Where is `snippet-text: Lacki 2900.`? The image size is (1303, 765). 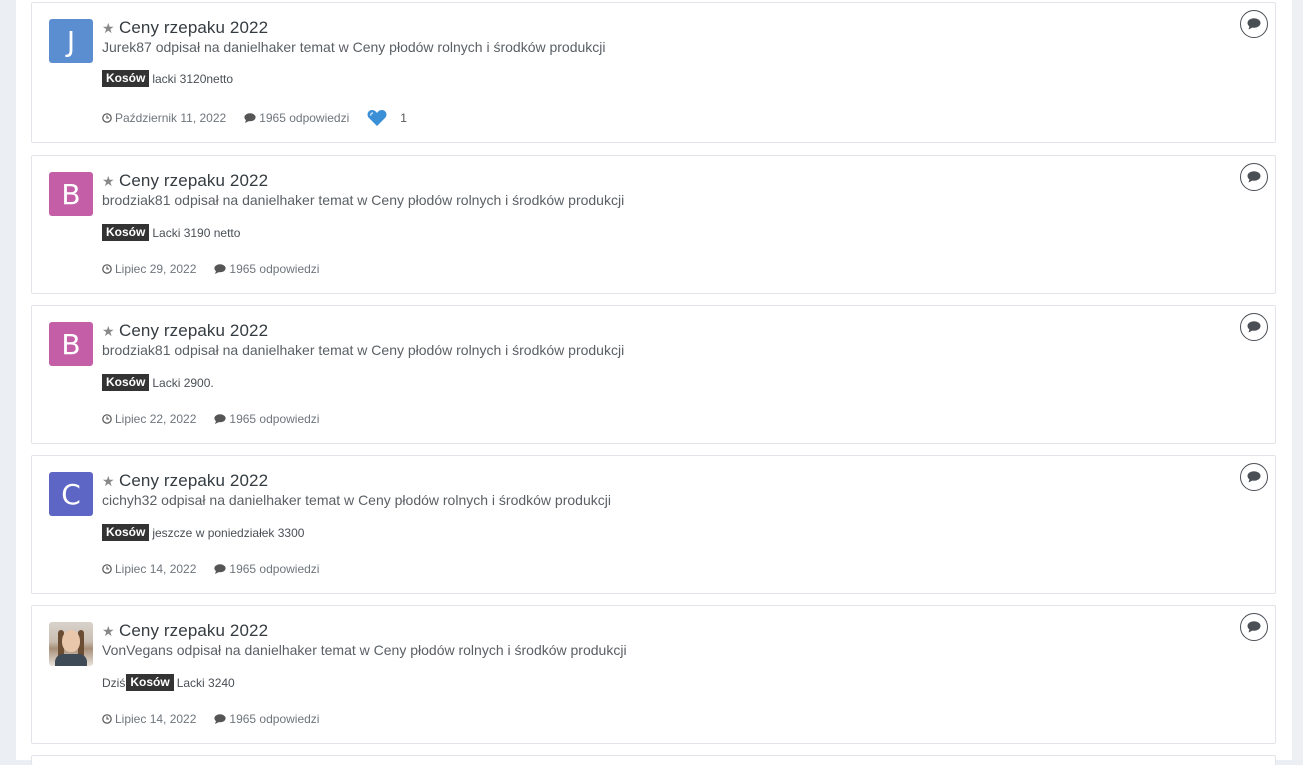 snippet-text: Lacki 2900. is located at coordinates (183, 382).